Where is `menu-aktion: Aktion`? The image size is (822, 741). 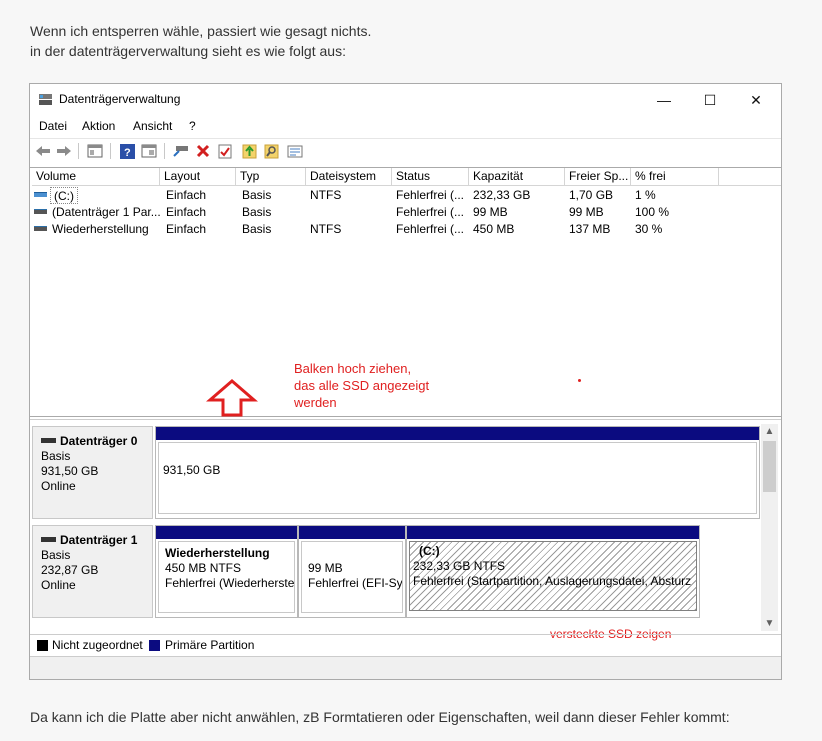
menu-aktion: Aktion is located at coordinates (98, 126).